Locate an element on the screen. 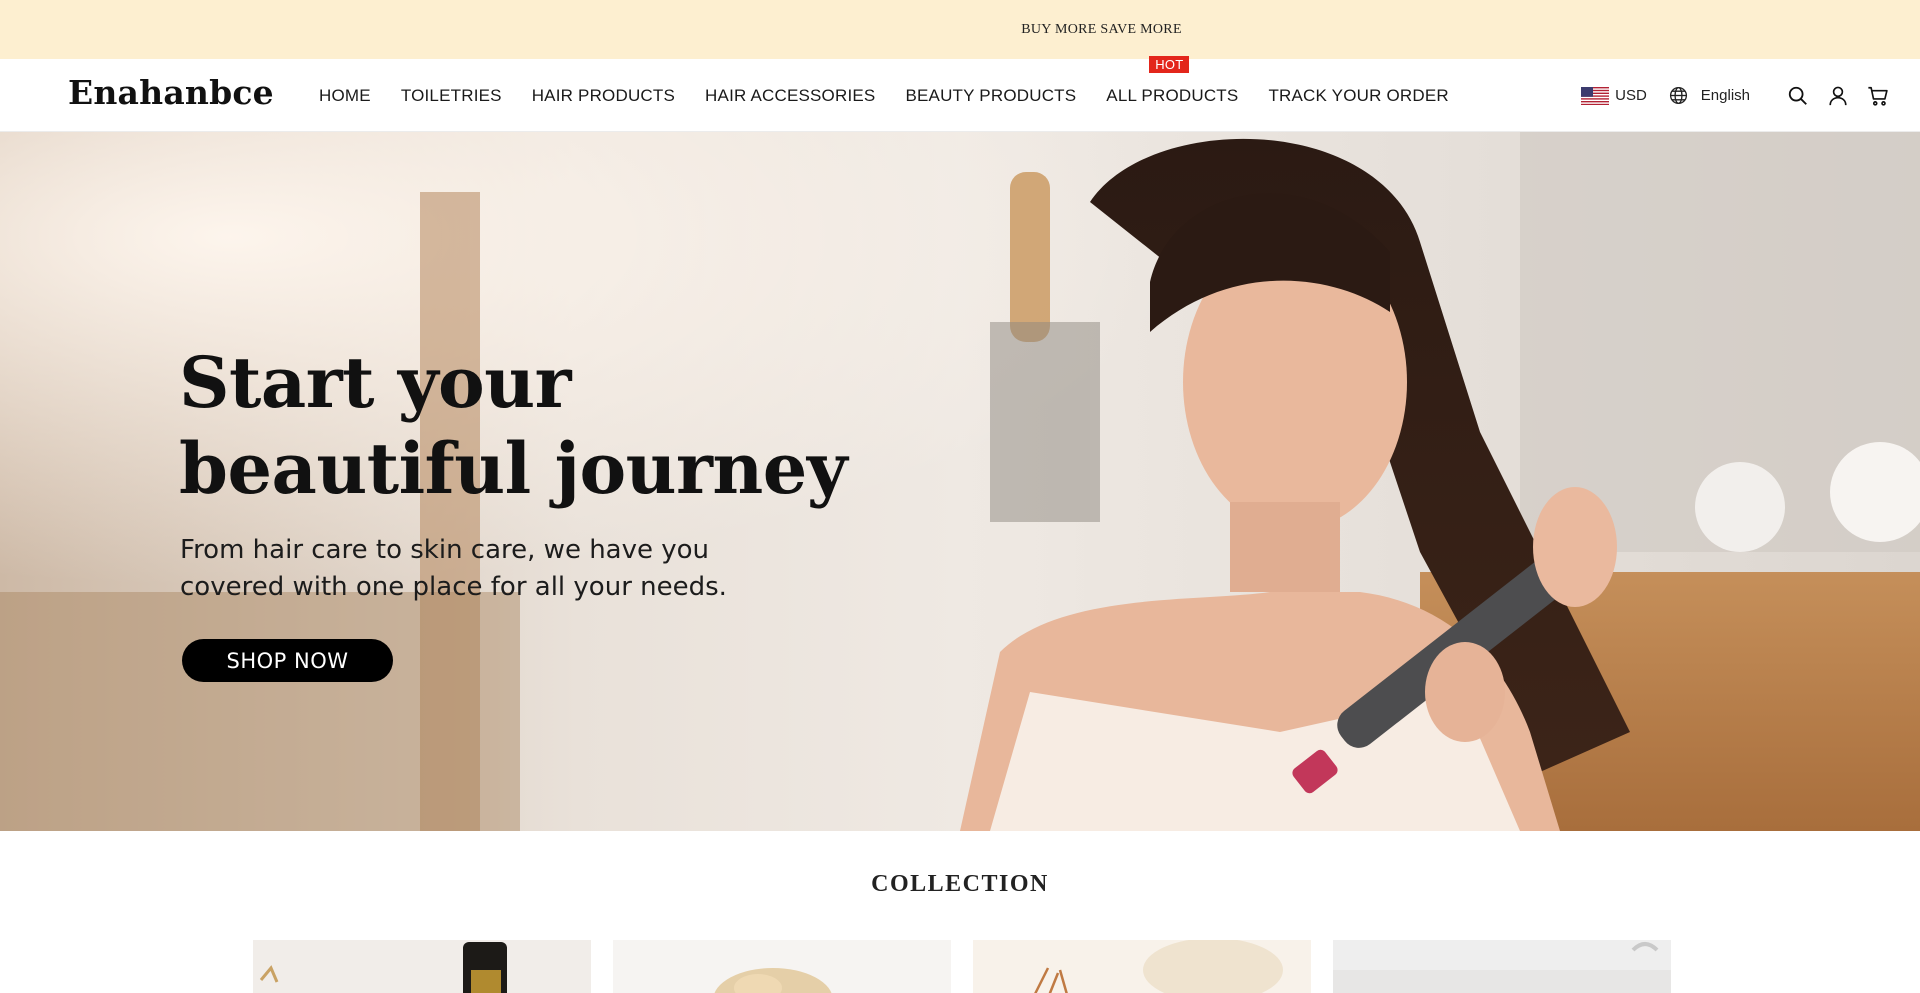 This screenshot has width=1920, height=993. collection-card-2-image is located at coordinates (782, 966).